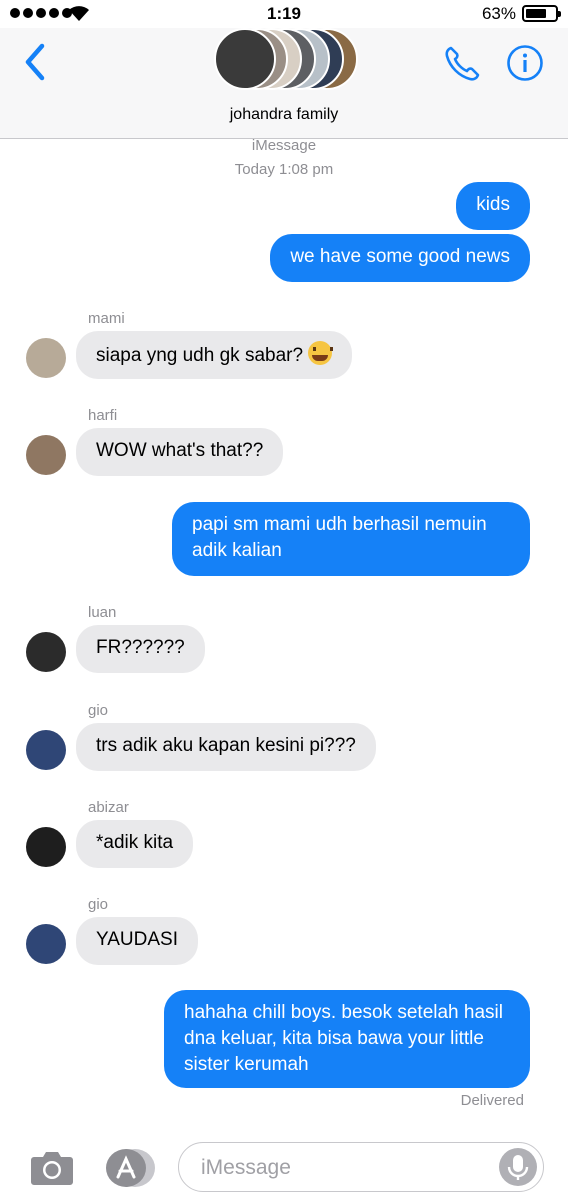 The height and width of the screenshot is (1200, 568). What do you see at coordinates (321, 353) in the screenshot?
I see `laughing-emoji-icon` at bounding box center [321, 353].